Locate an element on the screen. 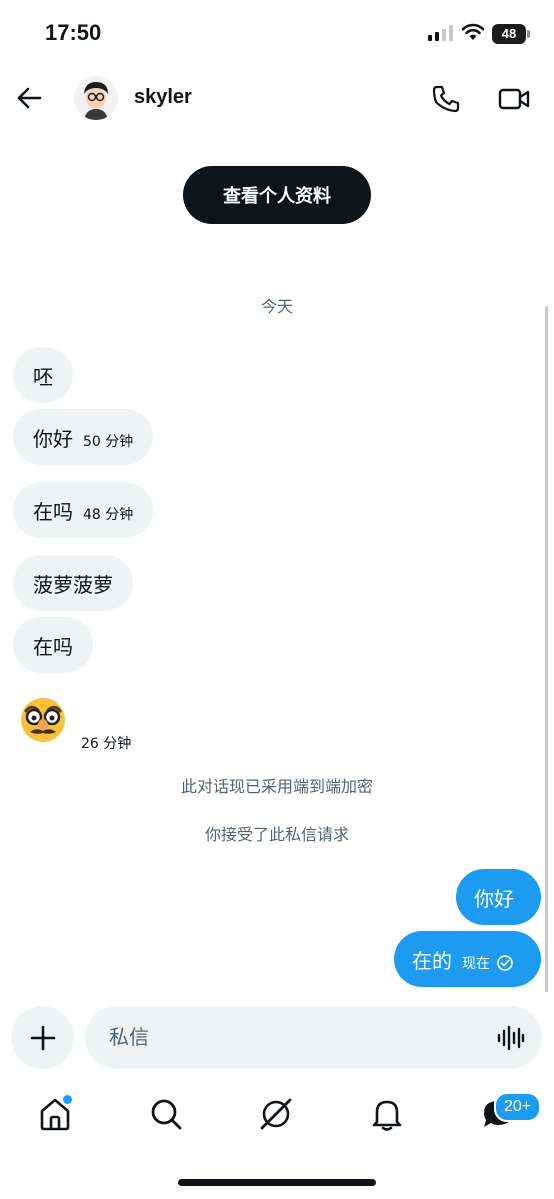  message-bubble-outgoing: 你好 is located at coordinates (498, 897).